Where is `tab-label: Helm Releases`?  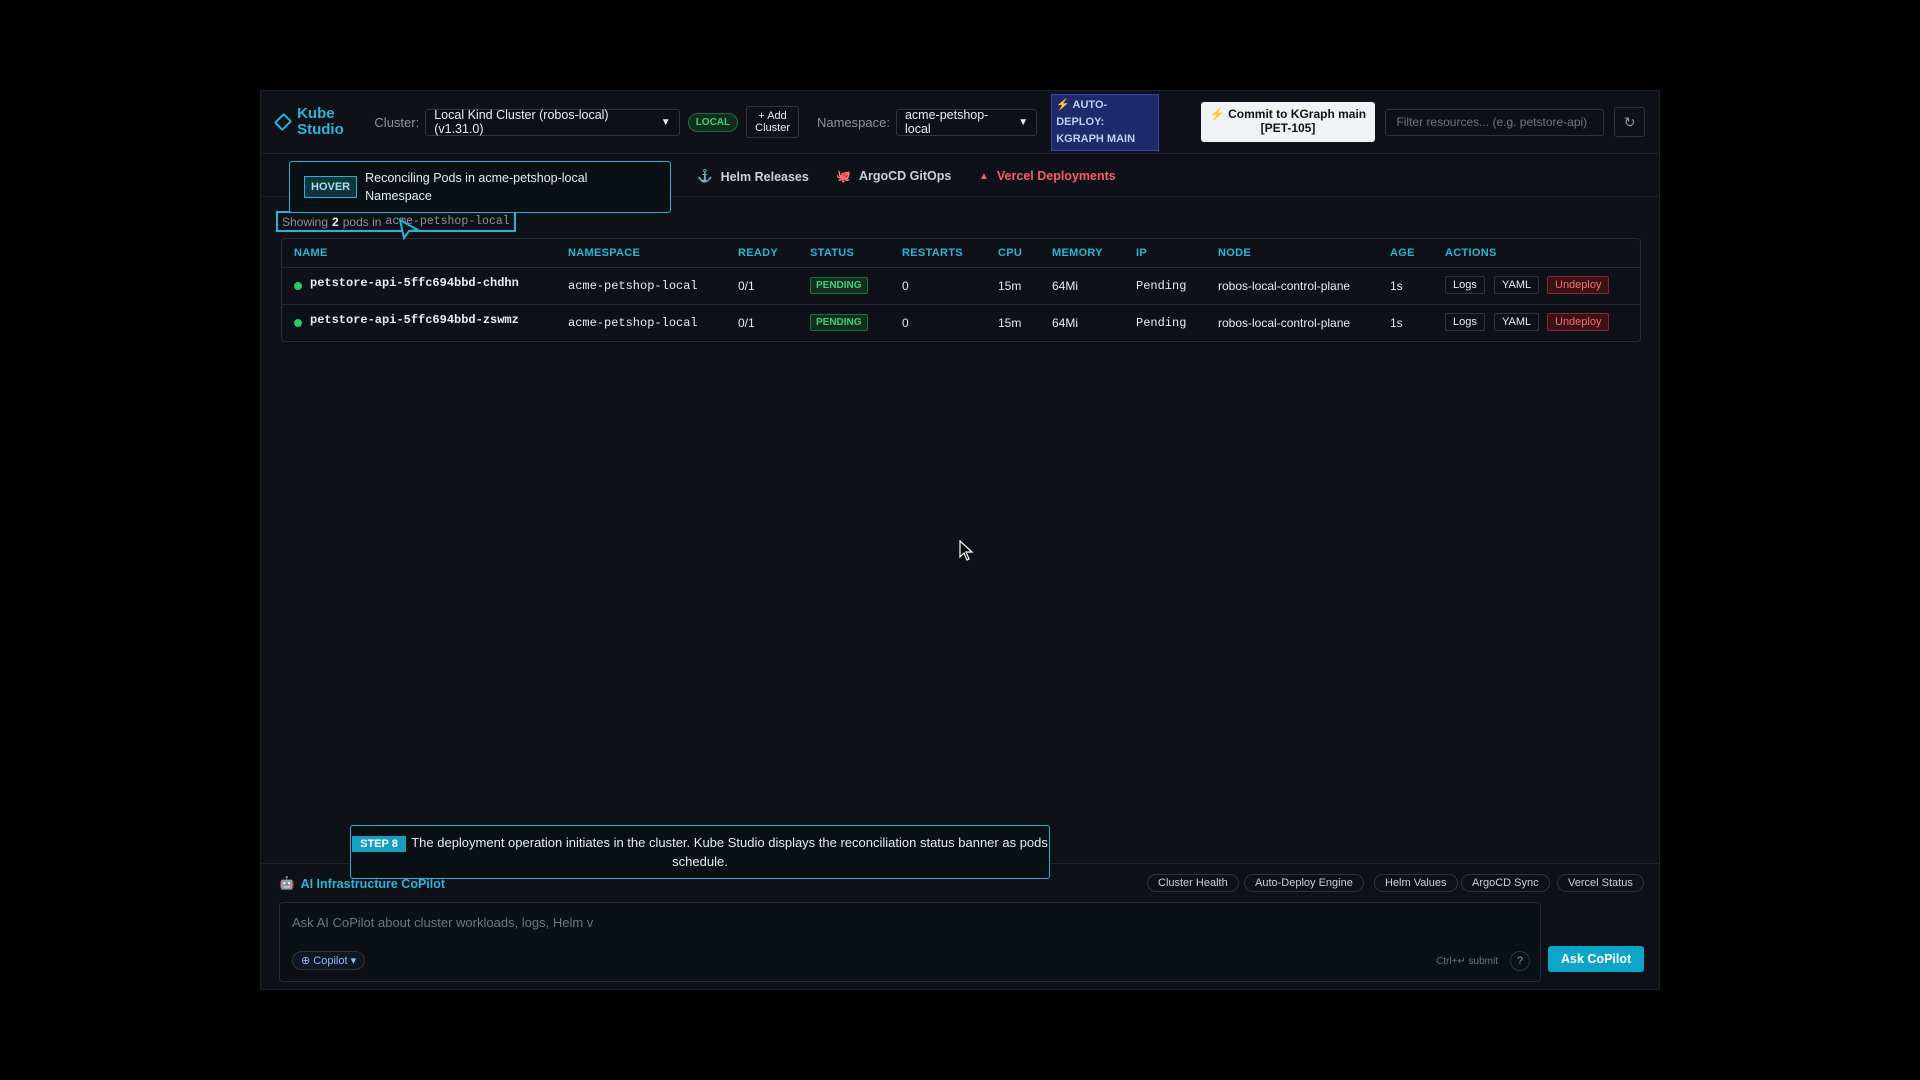
tab-label: Helm Releases is located at coordinates (764, 176).